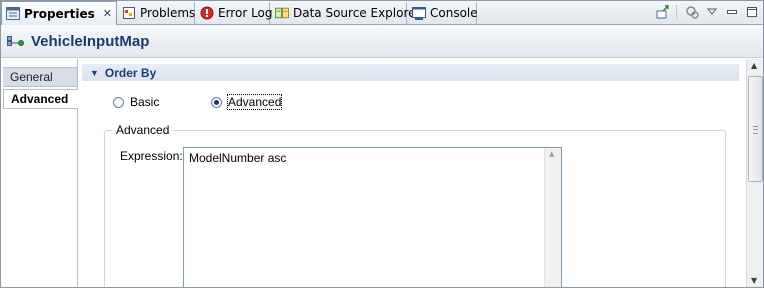  Describe the element at coordinates (282, 13) in the screenshot. I see `data-source-explorer-icon` at that location.